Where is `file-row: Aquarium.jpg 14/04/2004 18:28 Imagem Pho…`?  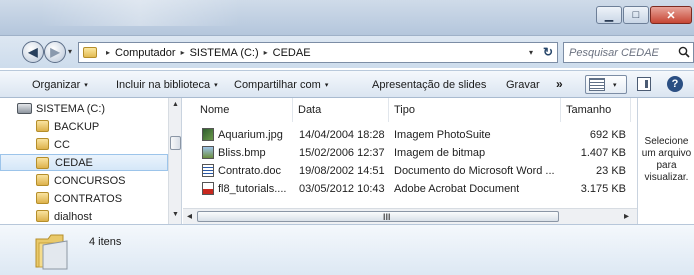
file-row: Aquarium.jpg 14/04/2004 18:28 Imagem Pho… is located at coordinates (410, 135).